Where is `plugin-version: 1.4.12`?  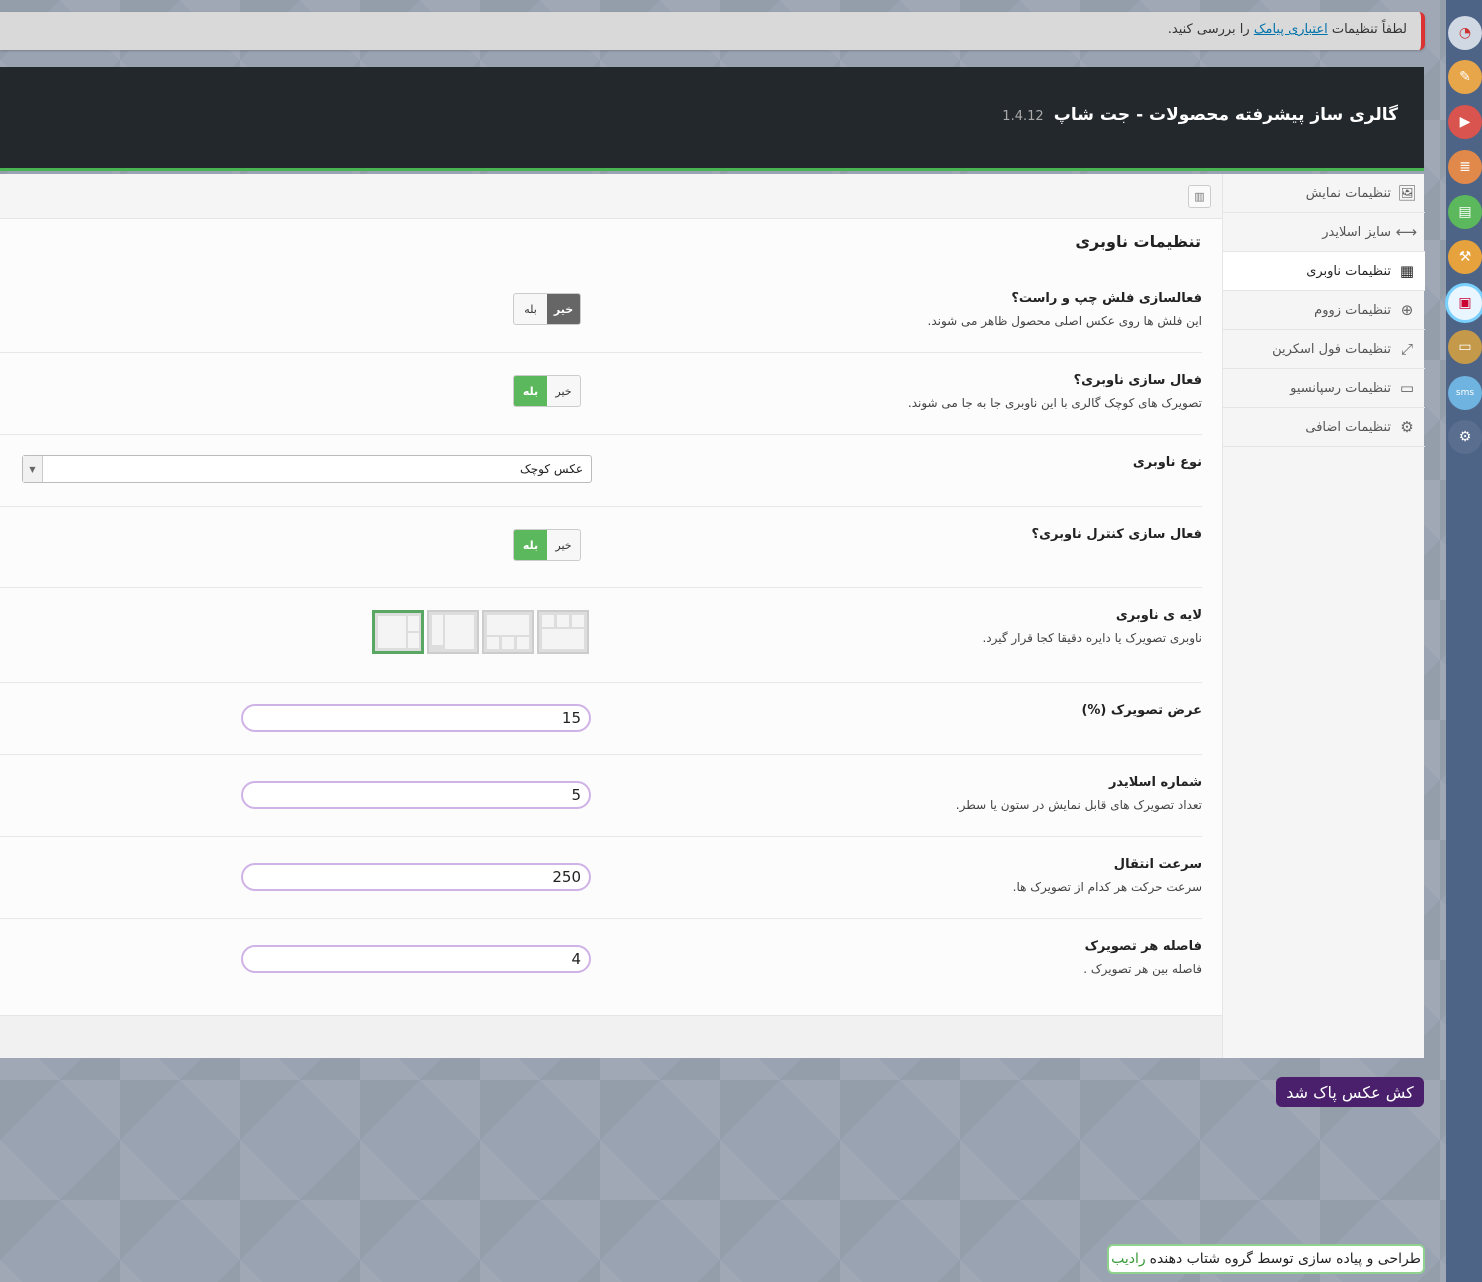 plugin-version: 1.4.12 is located at coordinates (1023, 116).